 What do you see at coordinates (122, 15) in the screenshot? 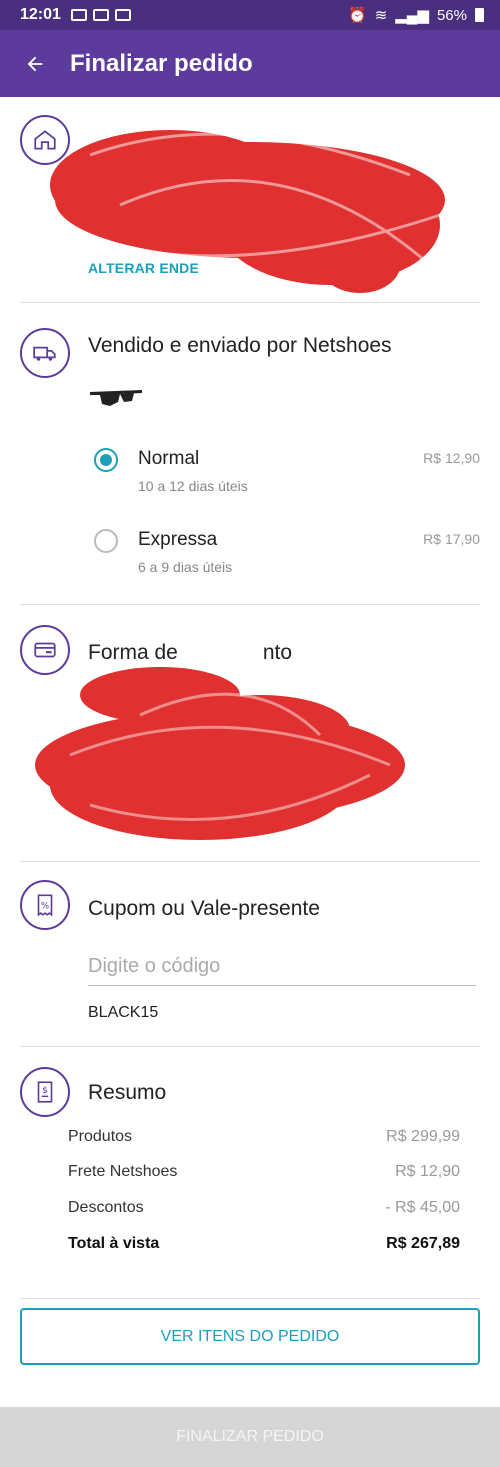
I see `image-icon` at bounding box center [122, 15].